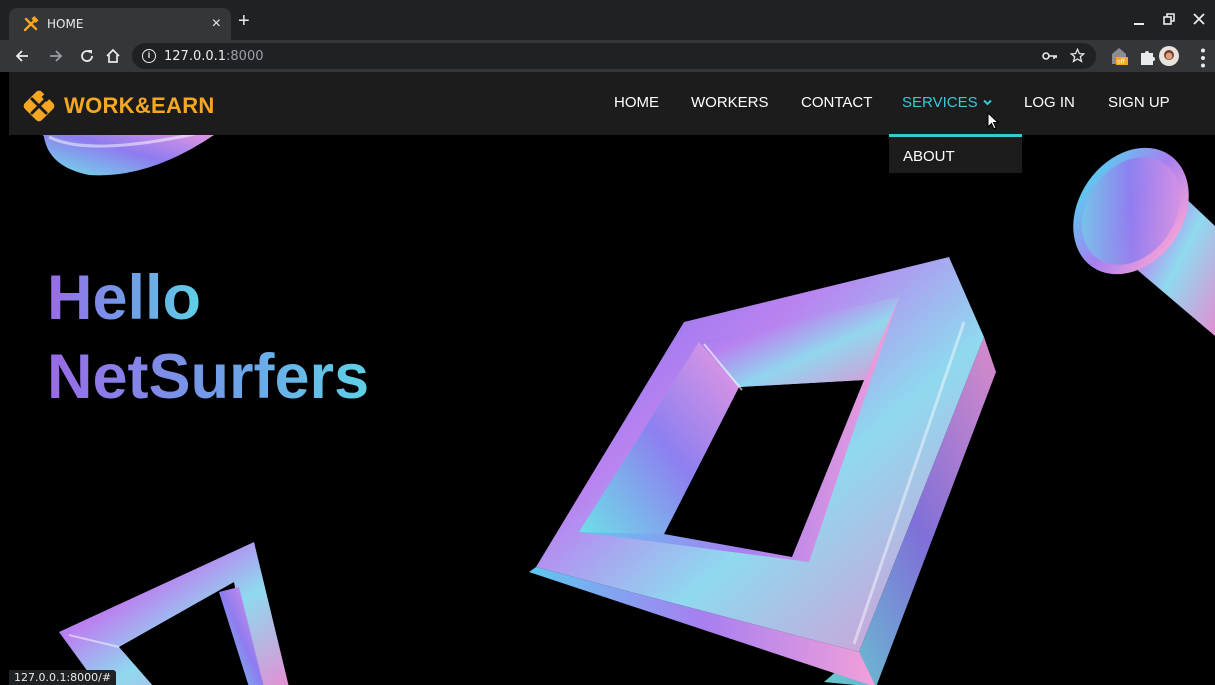 This screenshot has width=1215, height=685. Describe the element at coordinates (22, 56) in the screenshot. I see `arrow-left-icon` at that location.